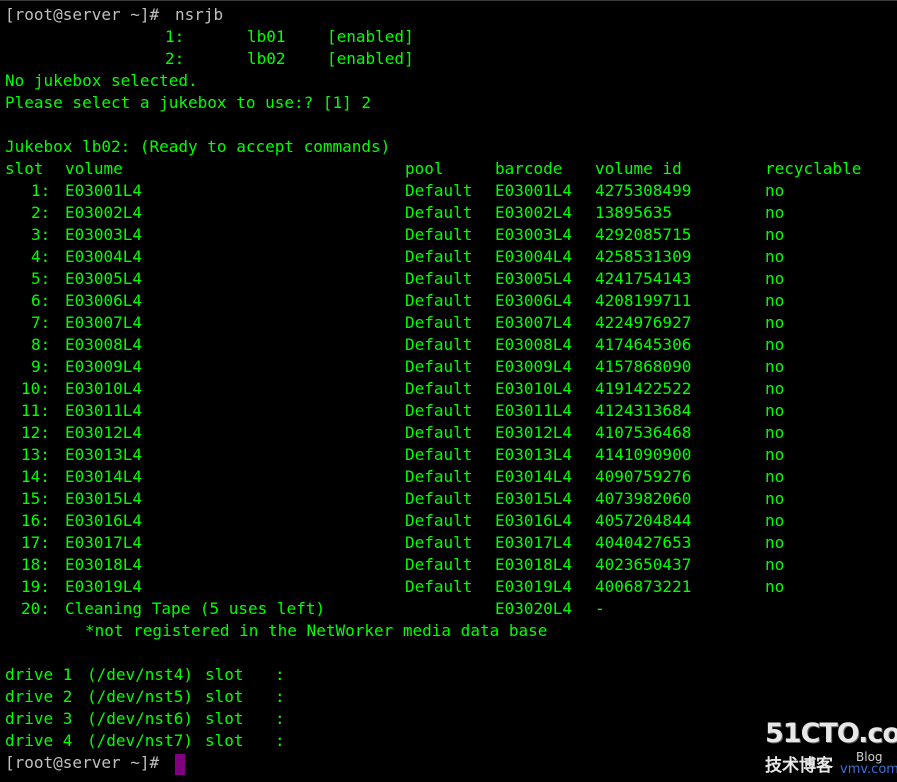 The height and width of the screenshot is (782, 897). What do you see at coordinates (813, 168) in the screenshot?
I see `col-recyclable: recyclable` at bounding box center [813, 168].